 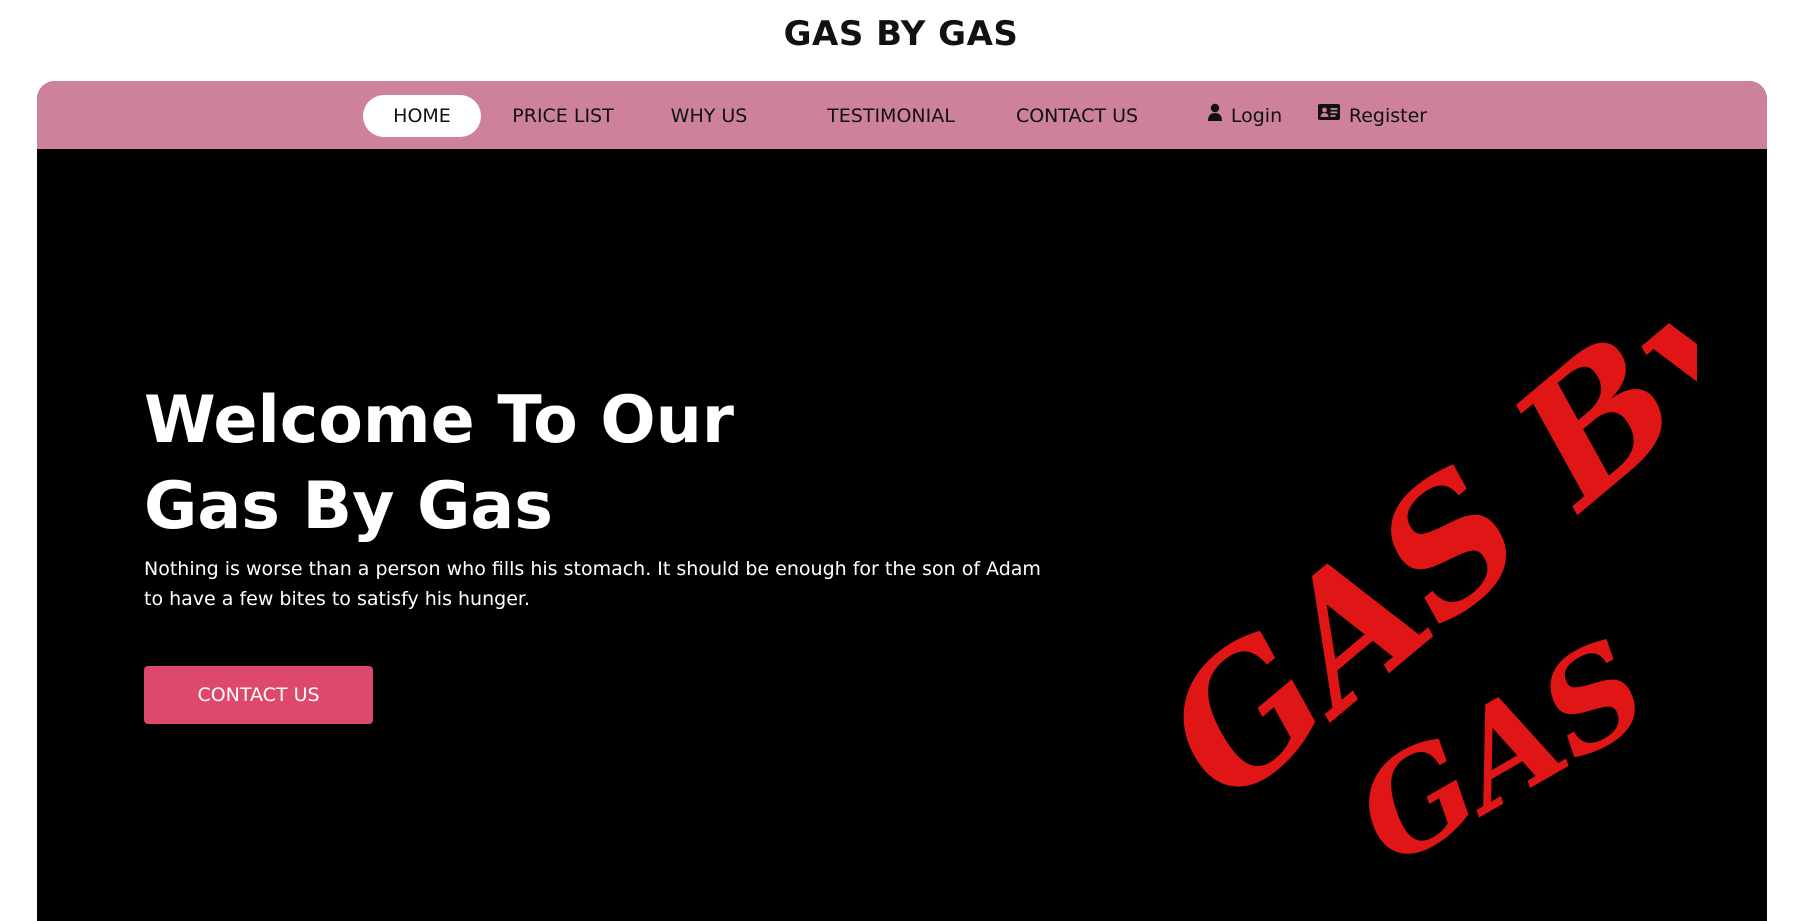 I want to click on nav-price-list: PRICE LIST, so click(x=563, y=116).